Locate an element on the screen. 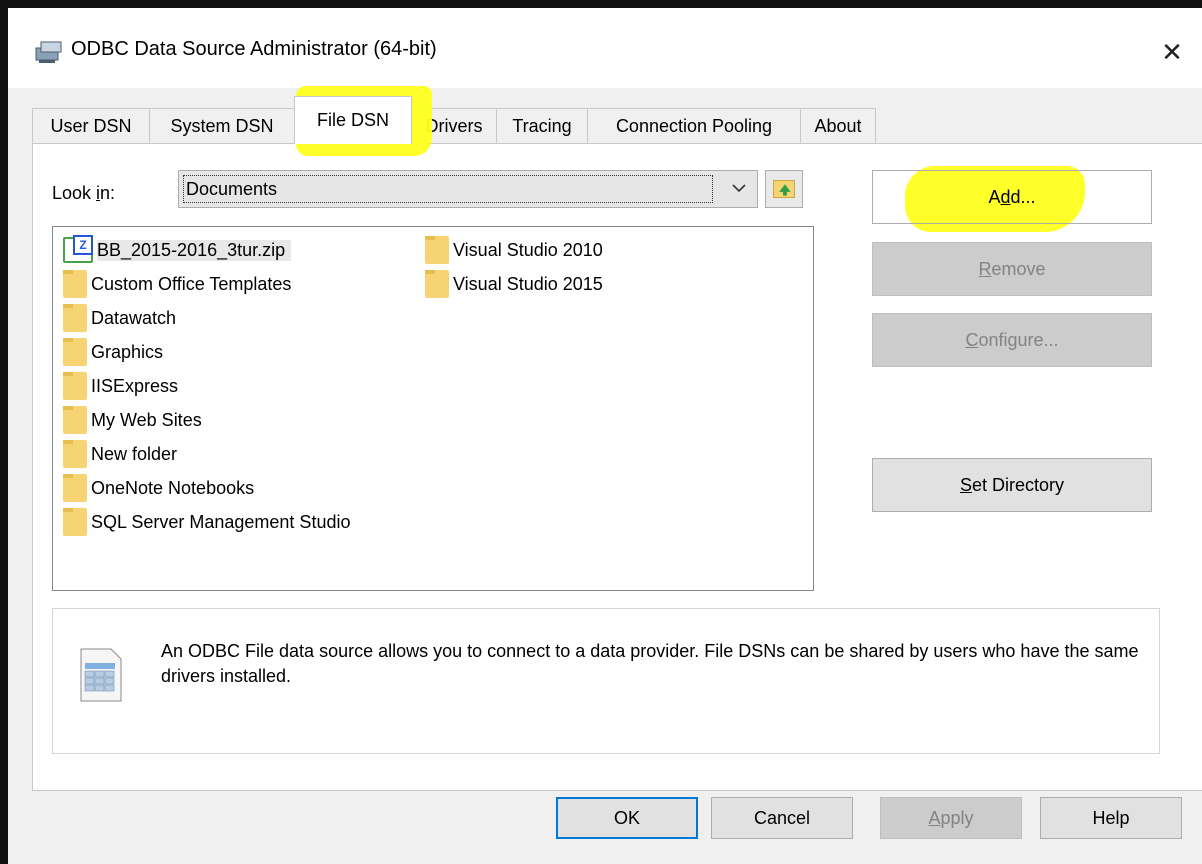 The width and height of the screenshot is (1202, 864). look-in-value: Documents is located at coordinates (448, 189).